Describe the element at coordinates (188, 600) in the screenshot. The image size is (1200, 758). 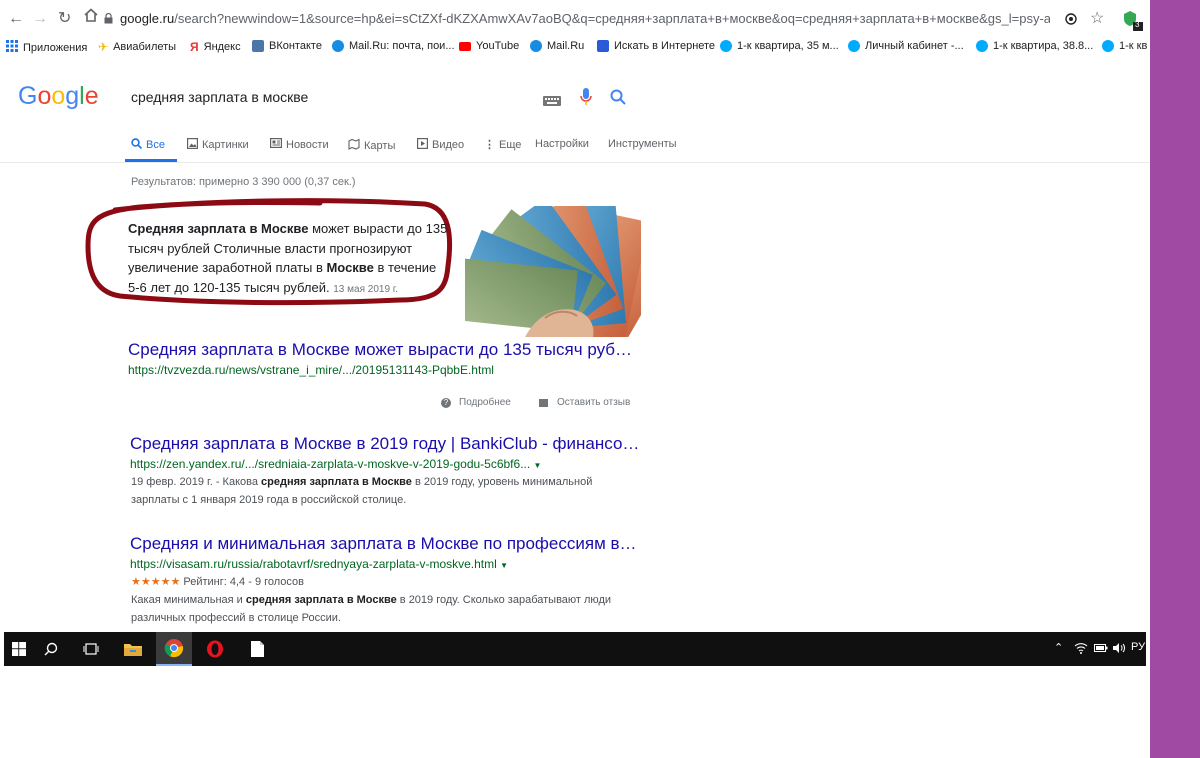
I see `result-desc-pre: Какая минимальная и` at that location.